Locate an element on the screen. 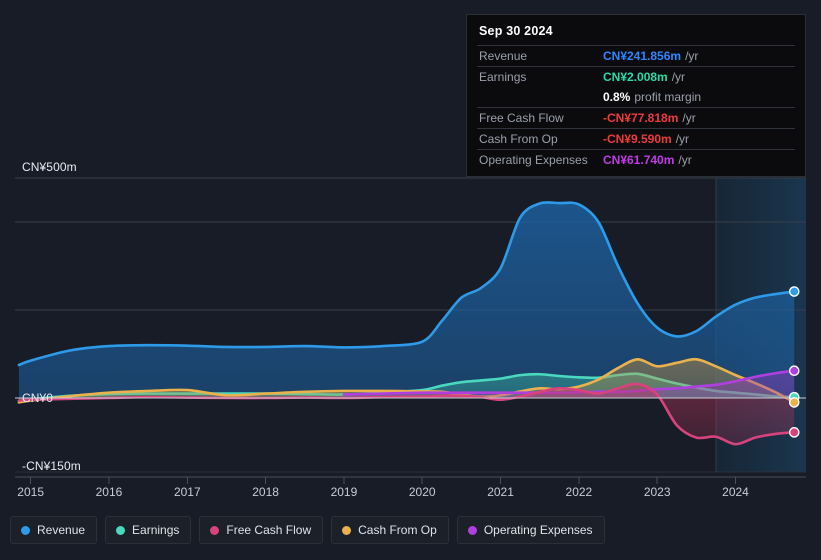  legend-label: Revenue is located at coordinates (61, 530).